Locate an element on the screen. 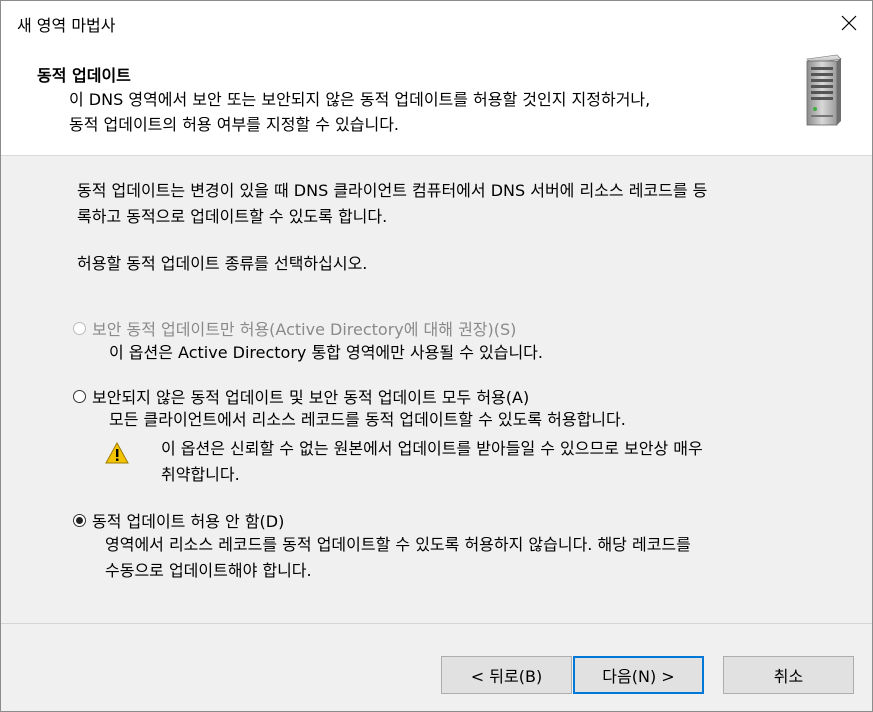 Image resolution: width=873 pixels, height=712 pixels. radio-nonsecure-and-secure: 보안되지 않은 동적 업데이트 및 보안 동적 업데이트 모두 허용(A) is located at coordinates (301, 396).